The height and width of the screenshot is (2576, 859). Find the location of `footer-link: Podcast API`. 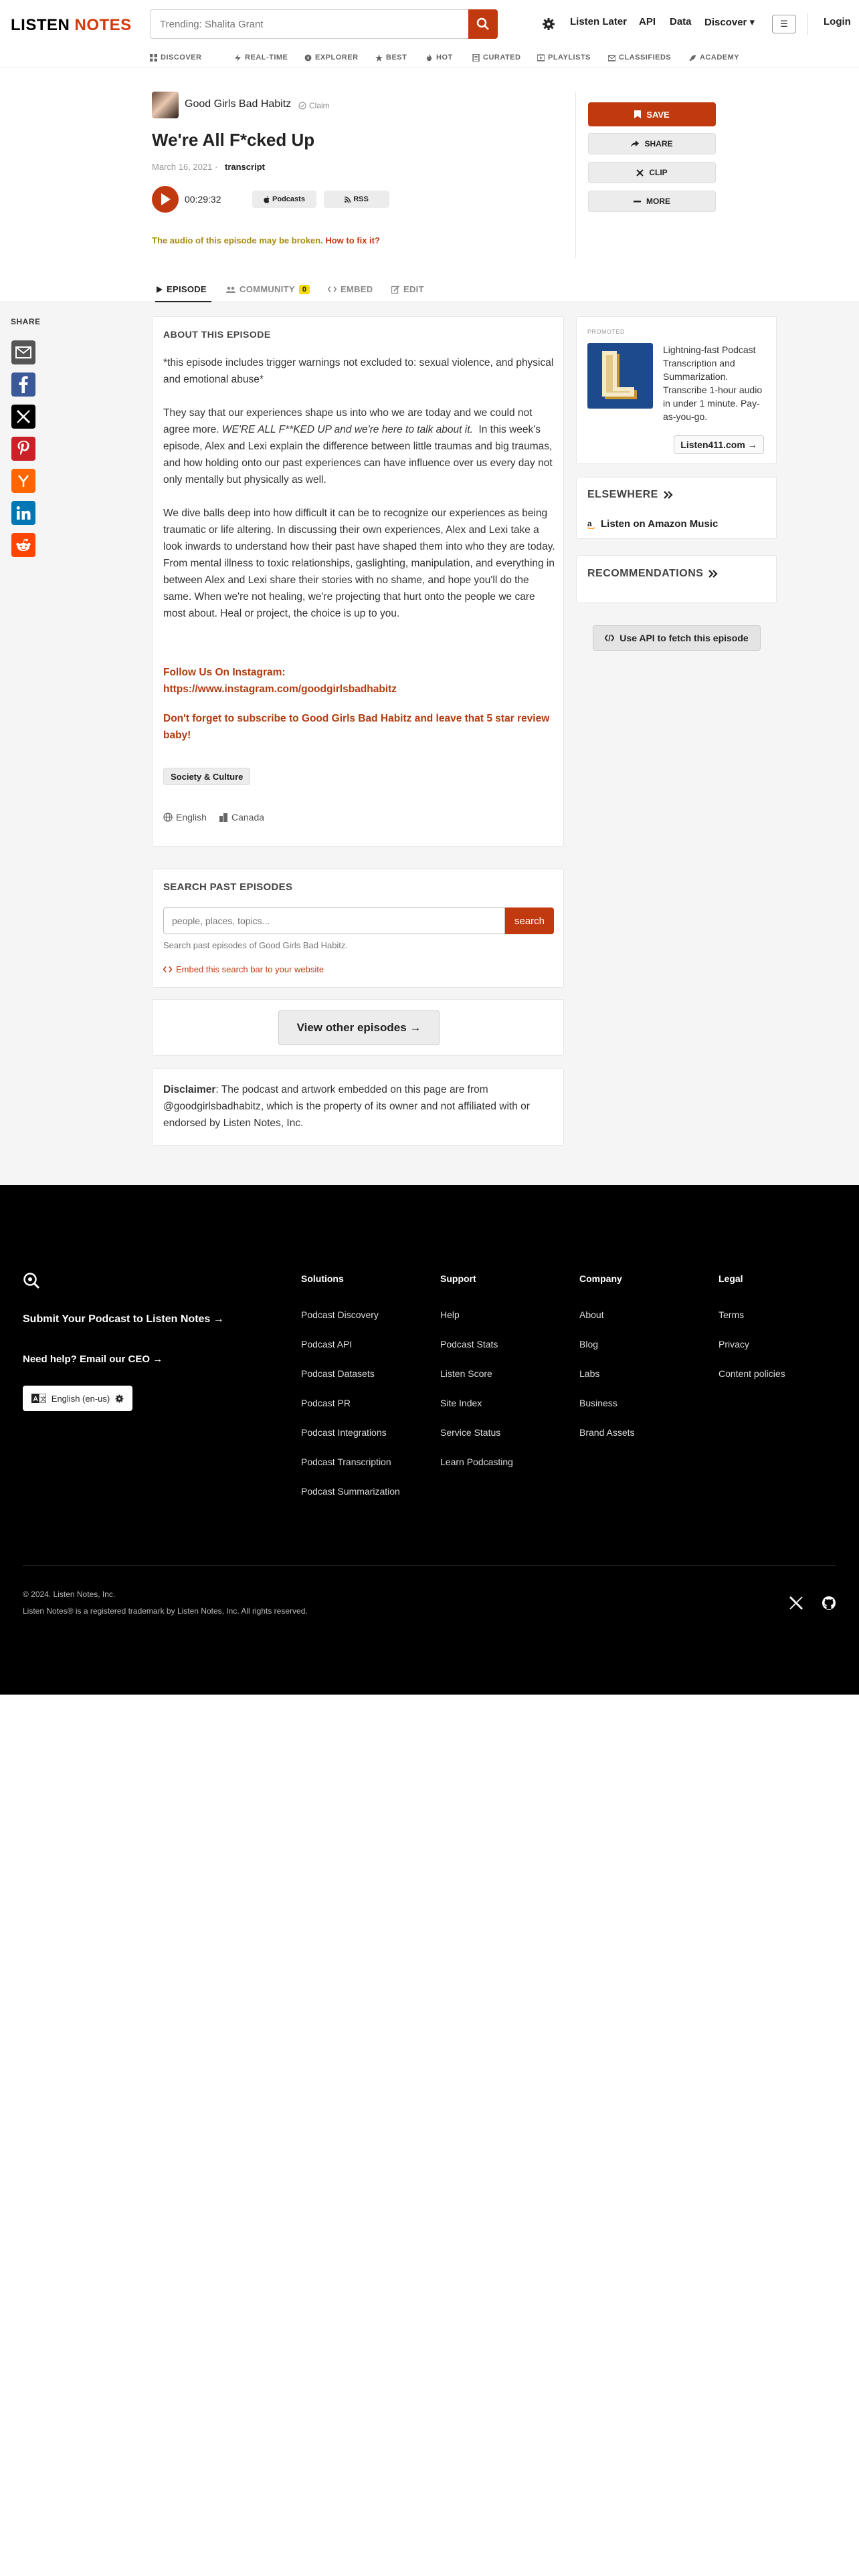

footer-link: Podcast API is located at coordinates (326, 1345).